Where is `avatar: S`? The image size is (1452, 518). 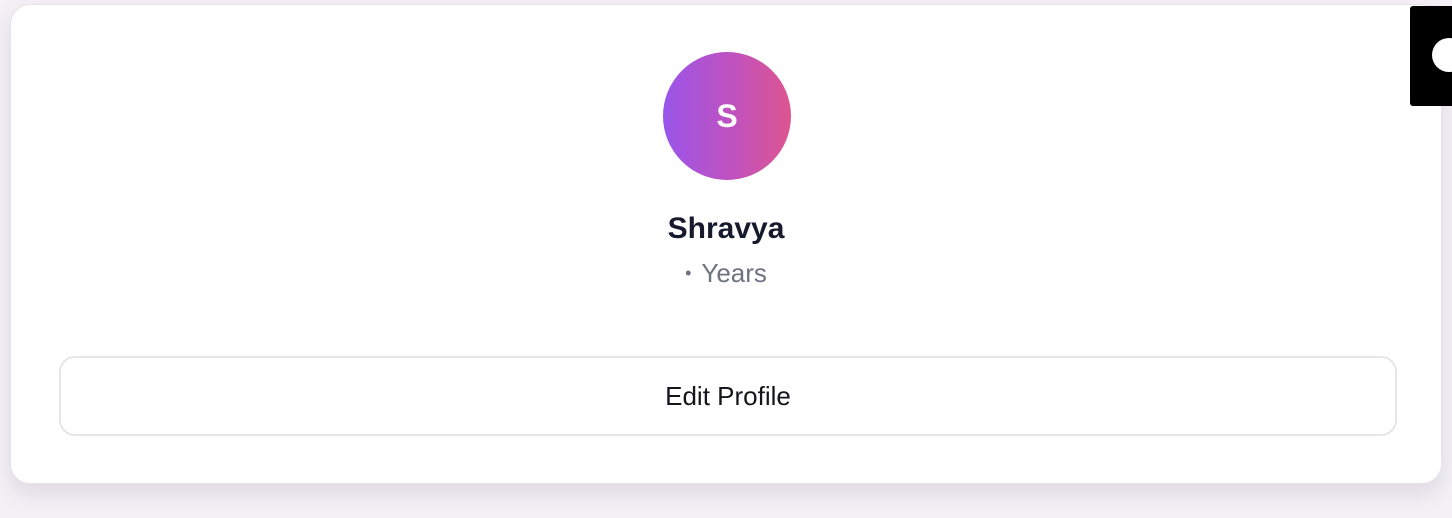 avatar: S is located at coordinates (727, 116).